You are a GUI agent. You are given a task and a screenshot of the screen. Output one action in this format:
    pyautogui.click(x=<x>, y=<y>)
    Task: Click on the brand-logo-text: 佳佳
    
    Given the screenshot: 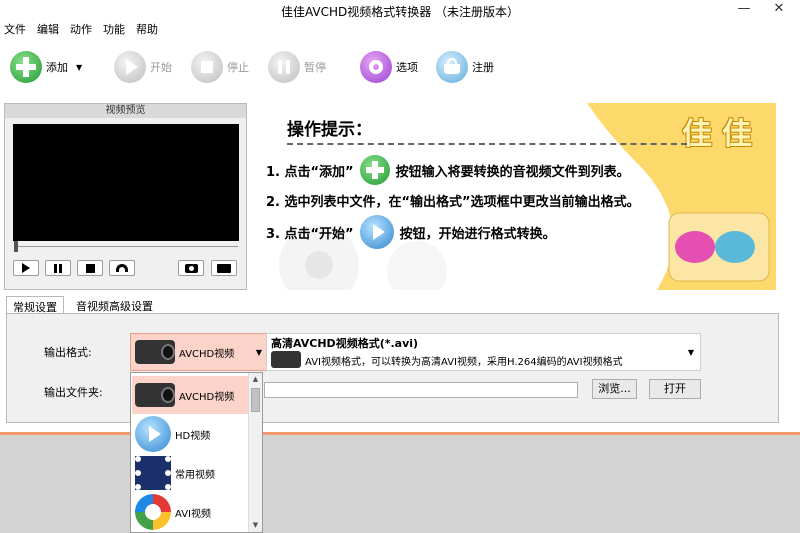 What is the action you would take?
    pyautogui.click(x=722, y=134)
    